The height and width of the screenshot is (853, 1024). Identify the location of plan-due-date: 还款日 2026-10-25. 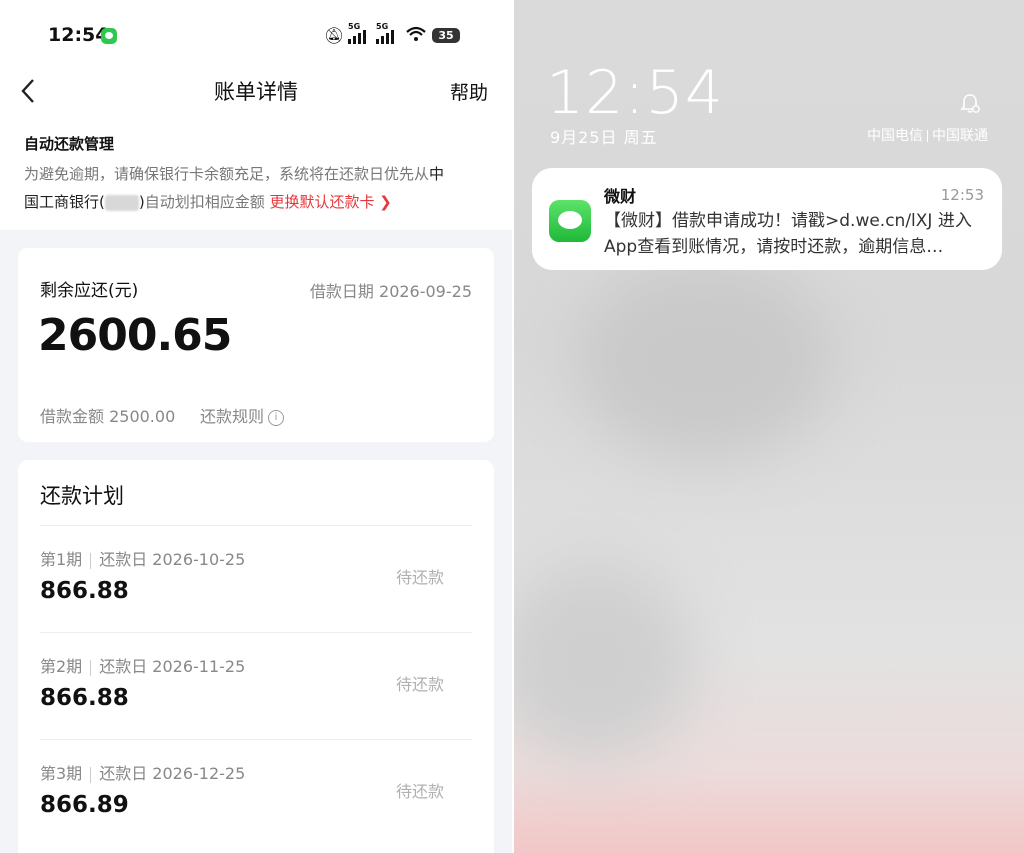
(172, 559).